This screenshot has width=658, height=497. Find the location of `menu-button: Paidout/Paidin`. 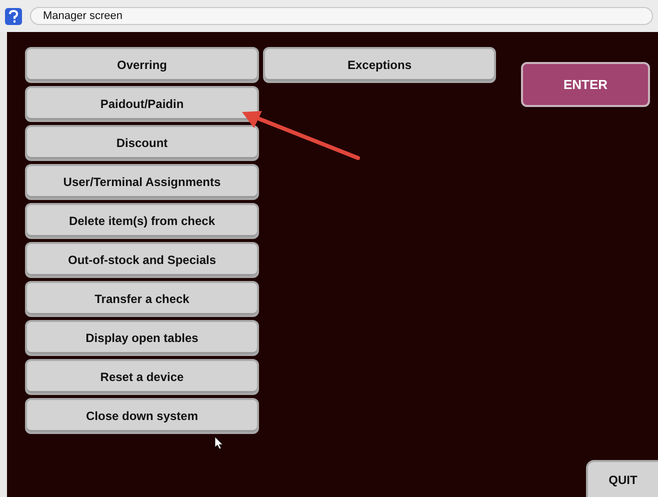

menu-button: Paidout/Paidin is located at coordinates (142, 104).